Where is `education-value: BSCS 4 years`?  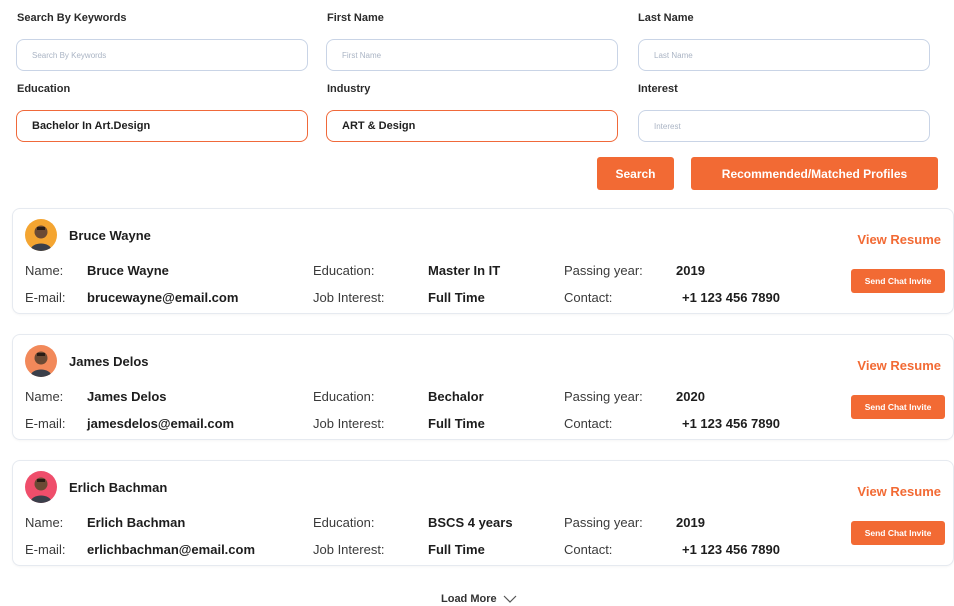 education-value: BSCS 4 years is located at coordinates (470, 522).